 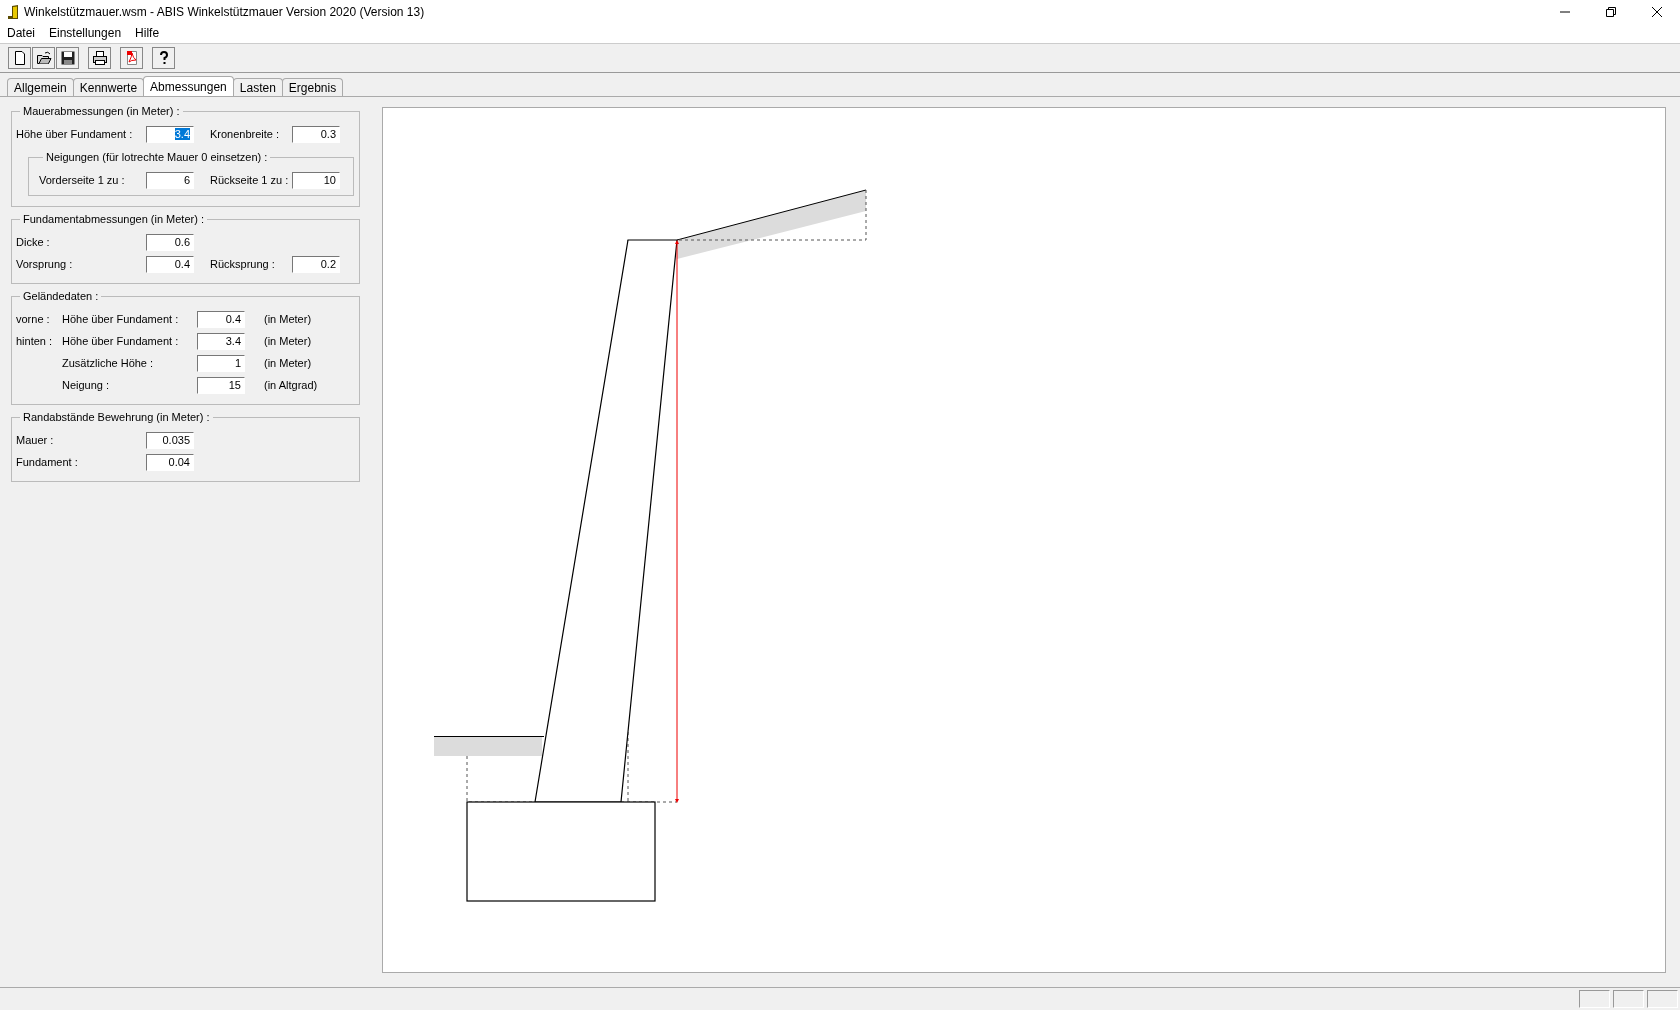 What do you see at coordinates (116, 417) in the screenshot?
I see `group-title: Randabstände Bewehrung (in Meter) :` at bounding box center [116, 417].